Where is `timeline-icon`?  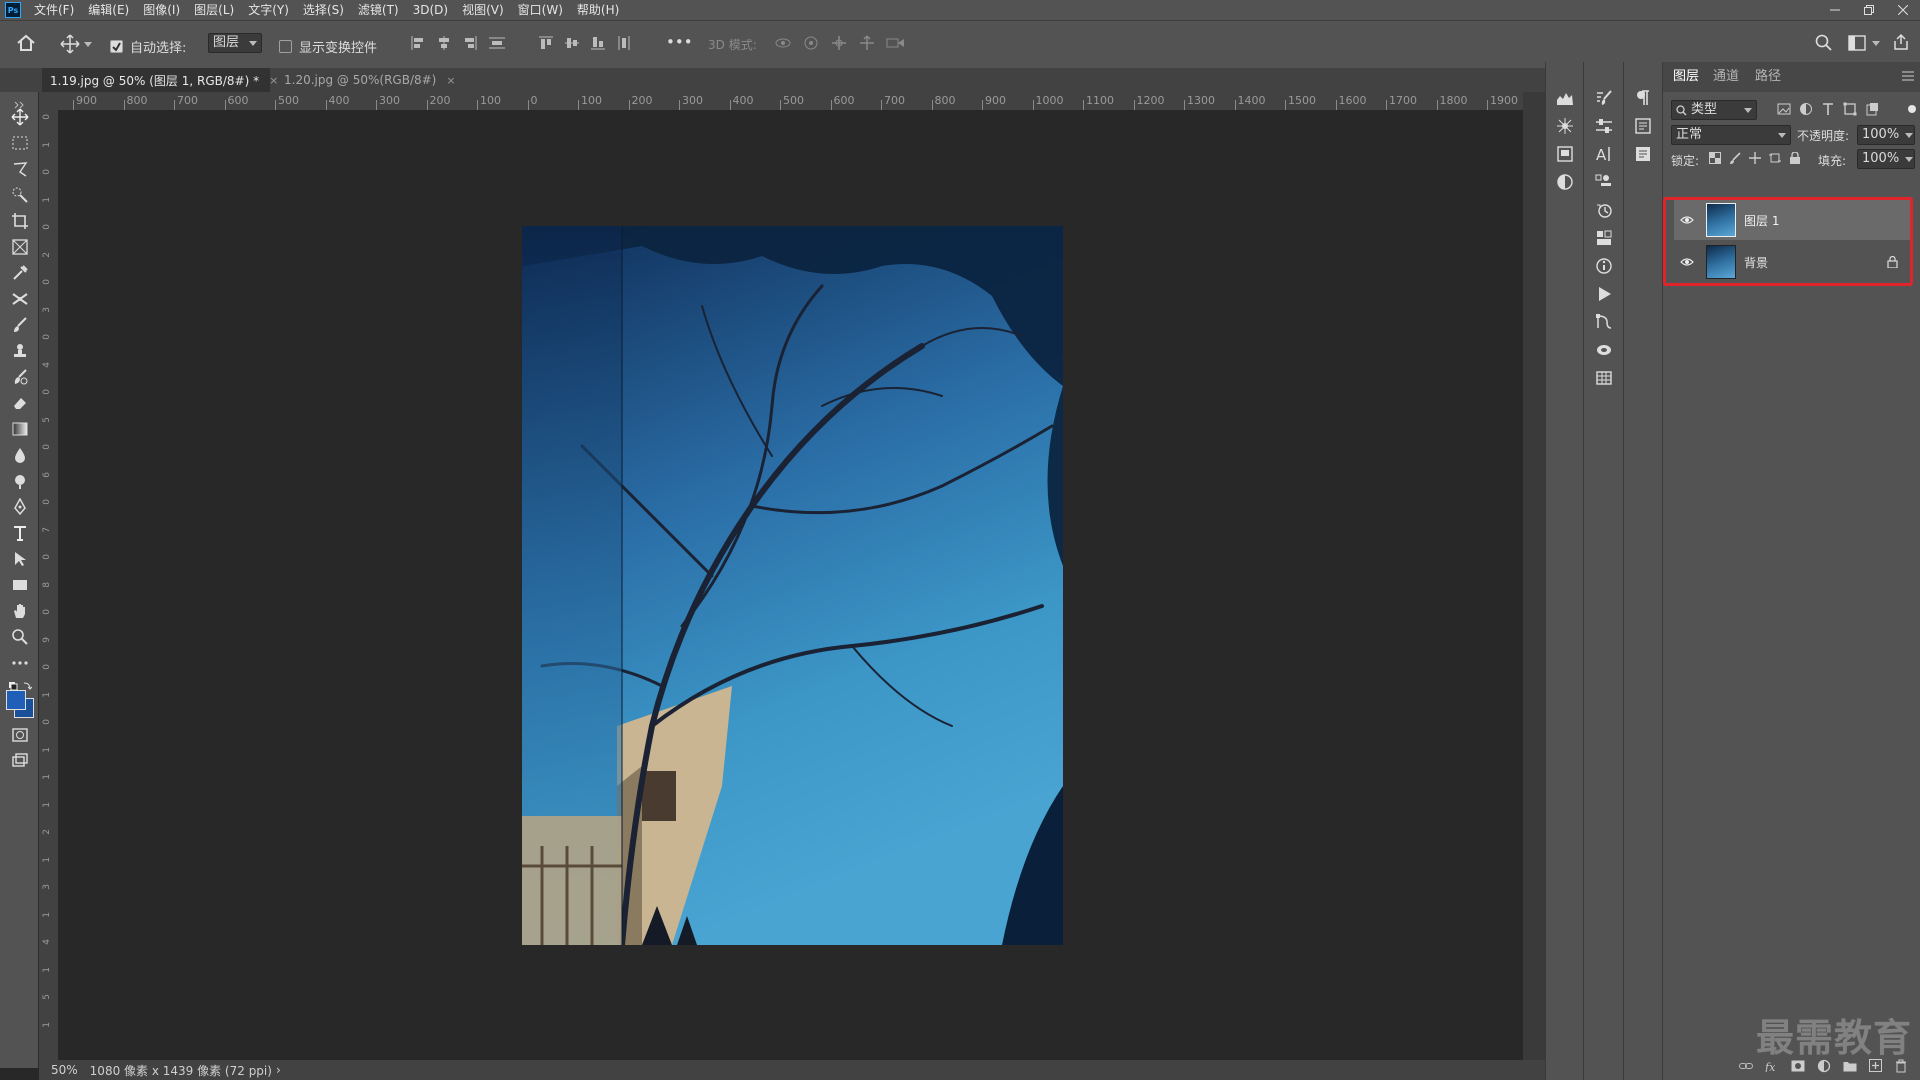 timeline-icon is located at coordinates (1603, 378).